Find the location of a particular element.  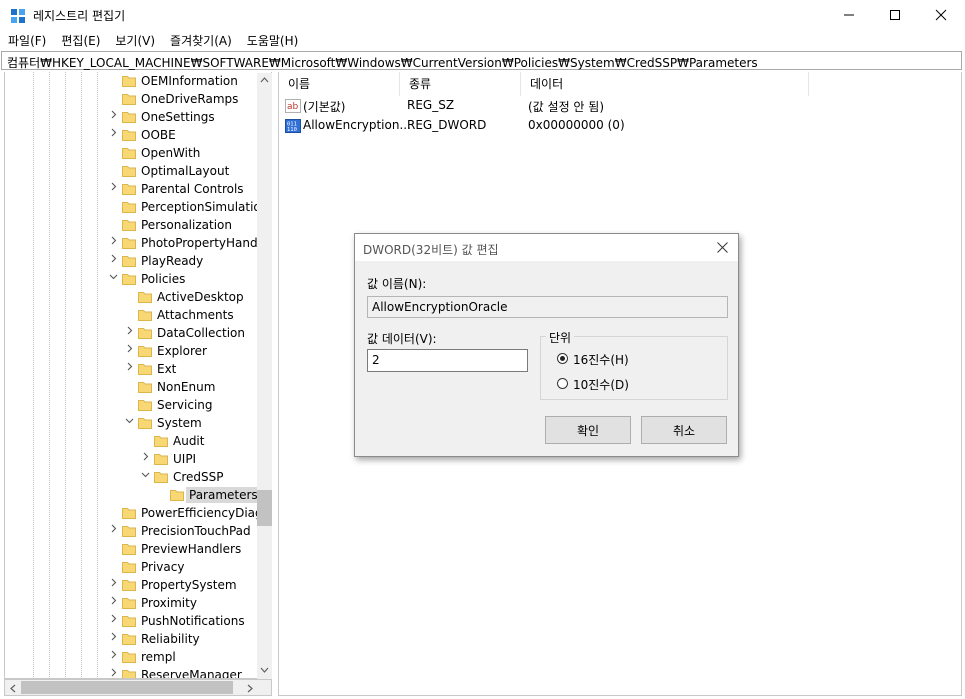

ok-button: 확인 is located at coordinates (588, 430).